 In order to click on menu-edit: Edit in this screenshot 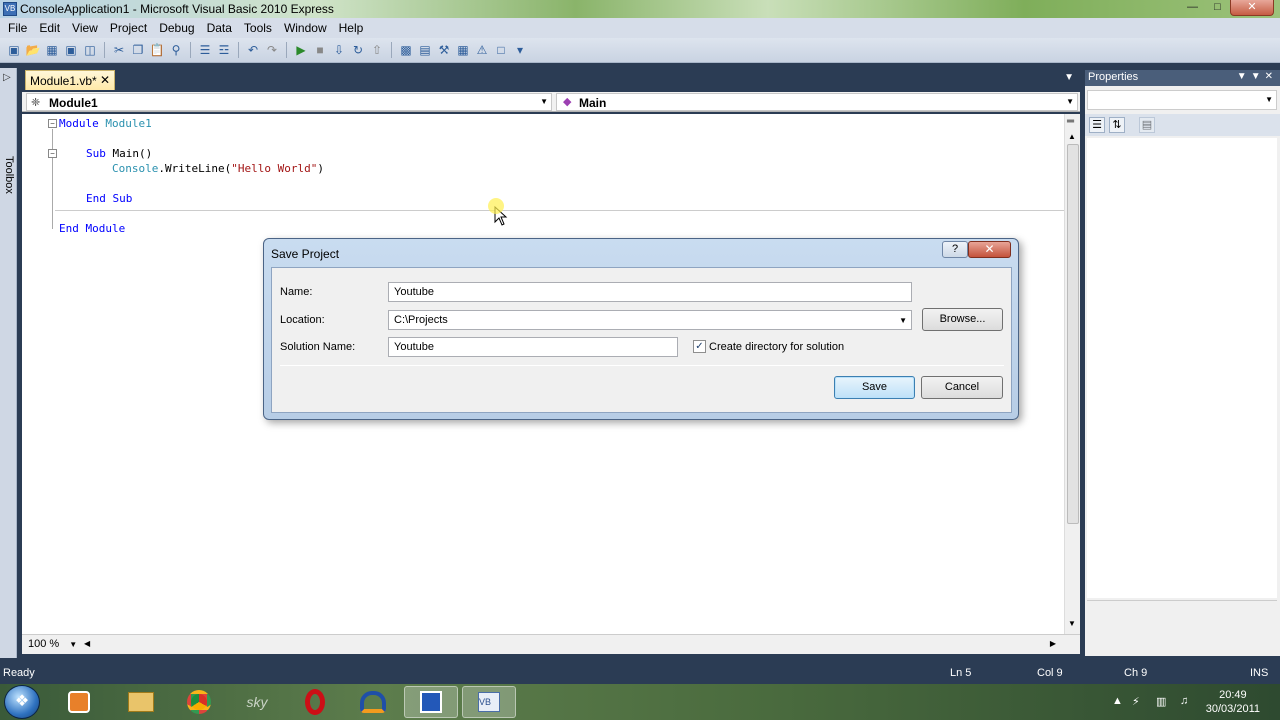, I will do `click(49, 28)`.